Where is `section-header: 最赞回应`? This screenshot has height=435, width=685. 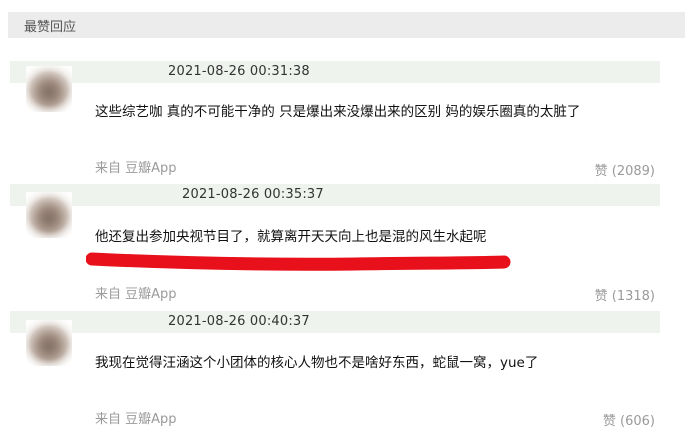 section-header: 最赞回应 is located at coordinates (346, 25).